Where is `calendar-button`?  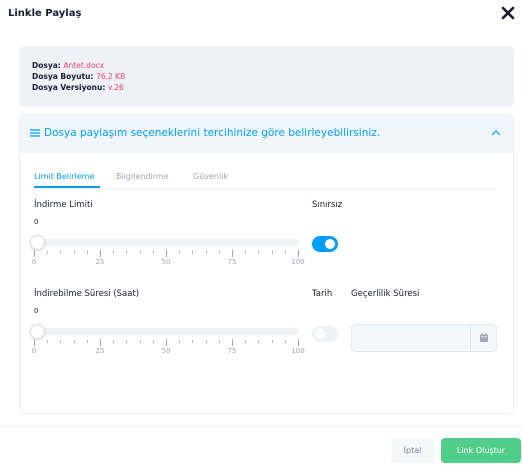 calendar-button is located at coordinates (483, 338).